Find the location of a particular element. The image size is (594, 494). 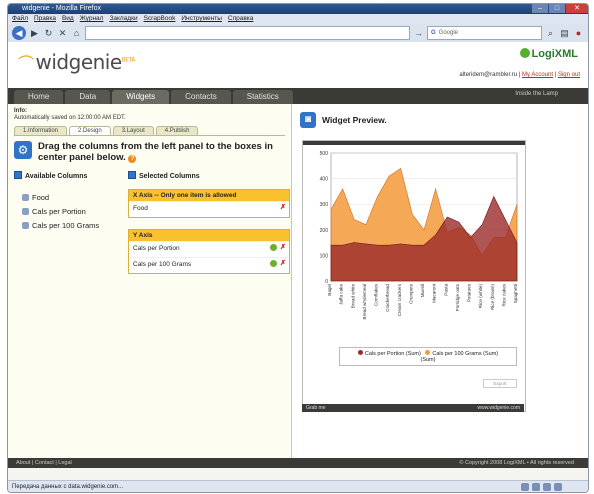

address-bar is located at coordinates (247, 33).